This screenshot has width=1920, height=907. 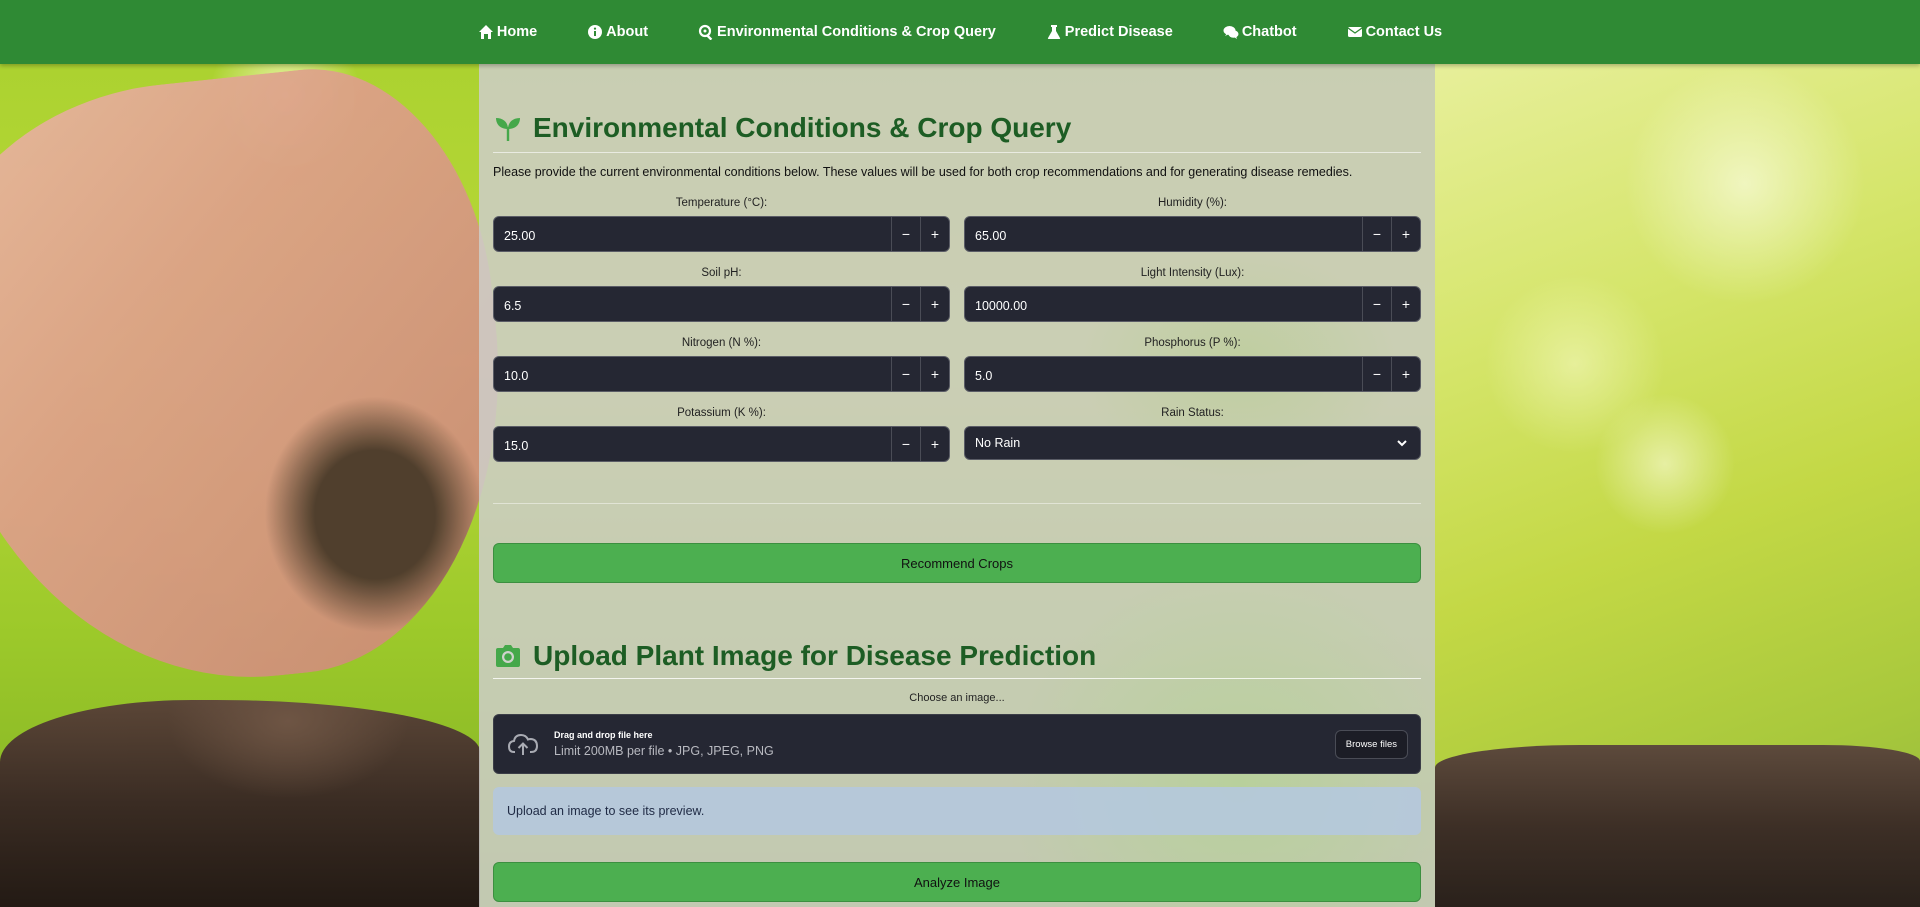 I want to click on background-soil-left, so click(x=240, y=803).